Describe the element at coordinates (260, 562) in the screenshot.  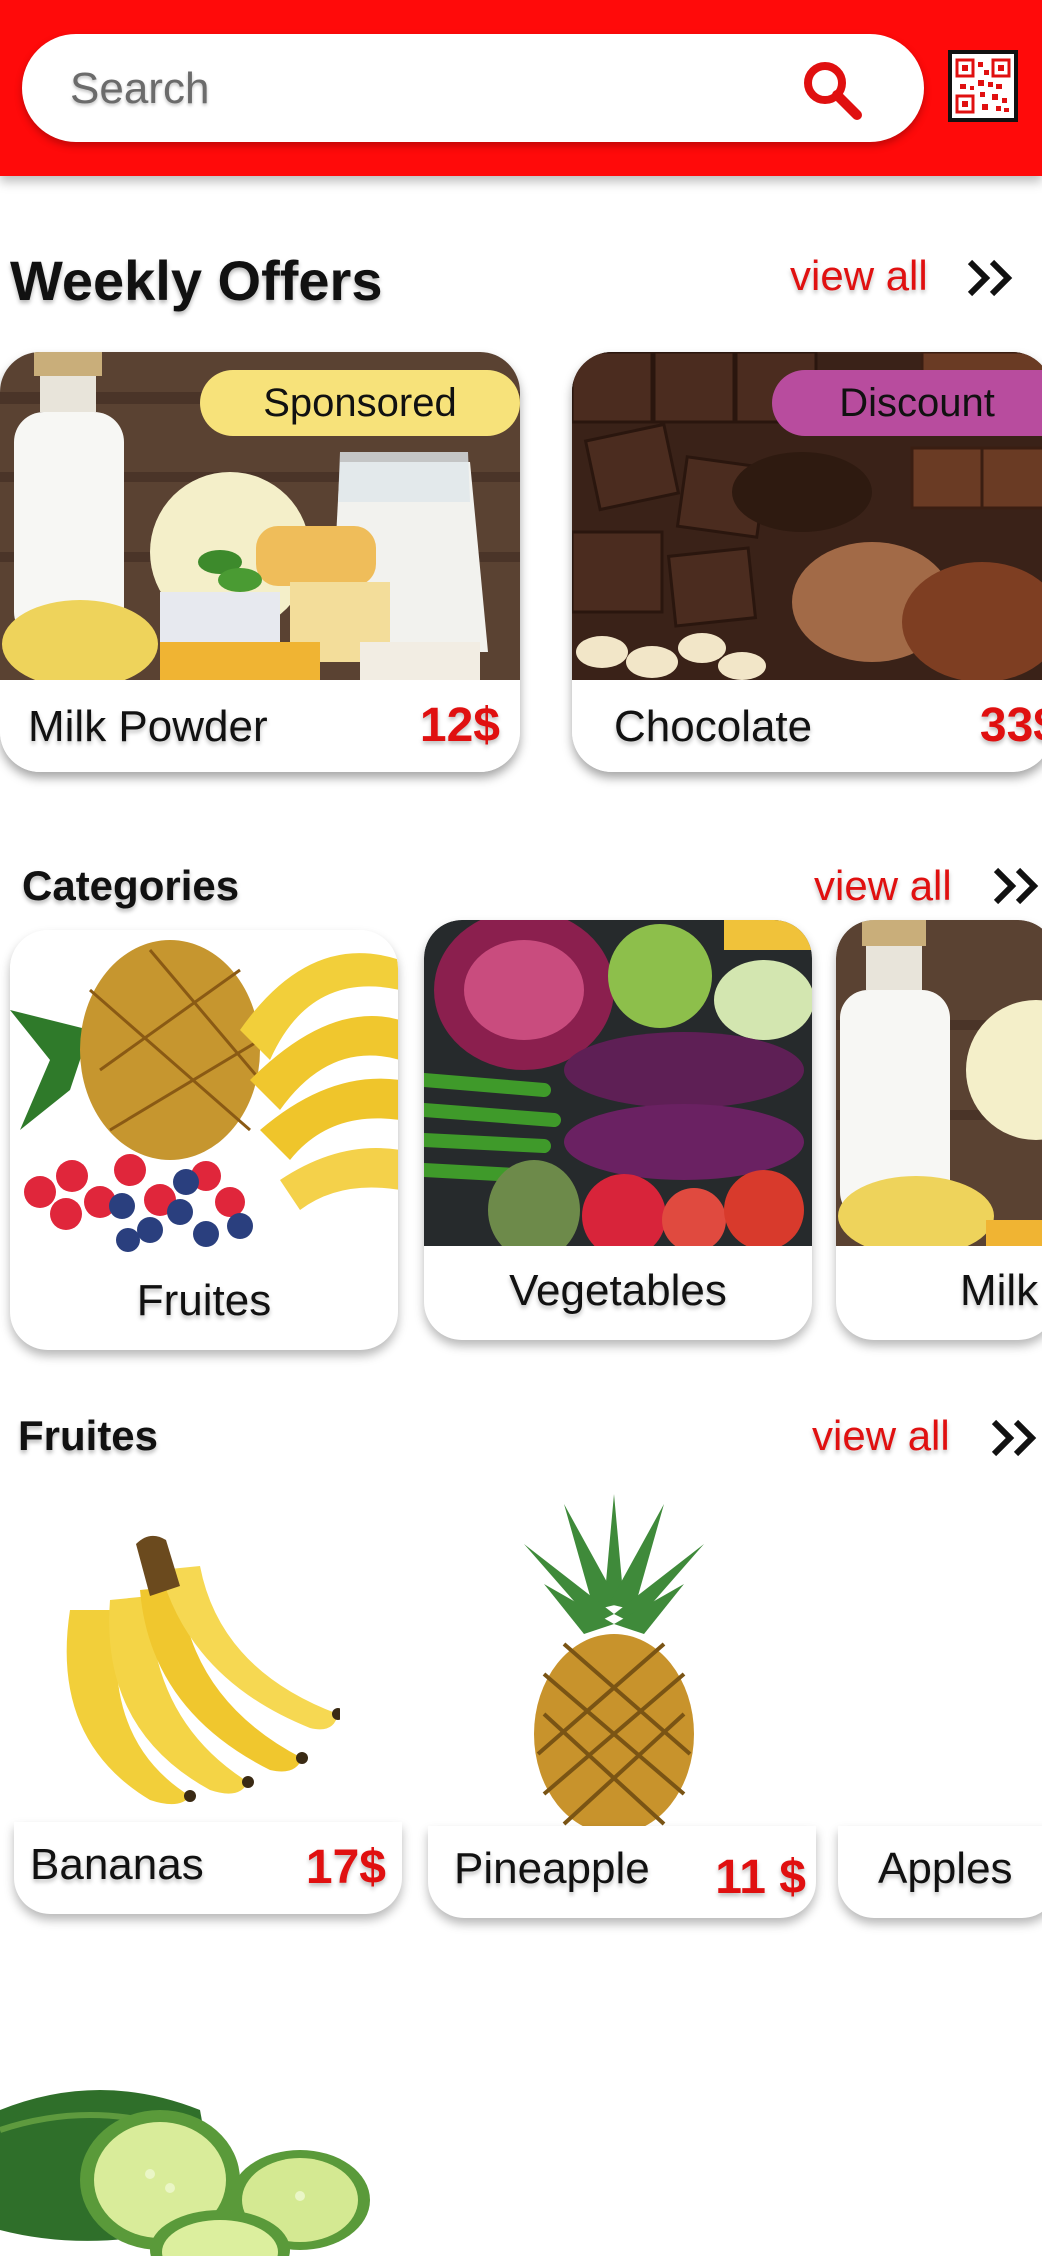
I see `offer-card-milk-powder: Sponsored Milk Powder 12$` at that location.